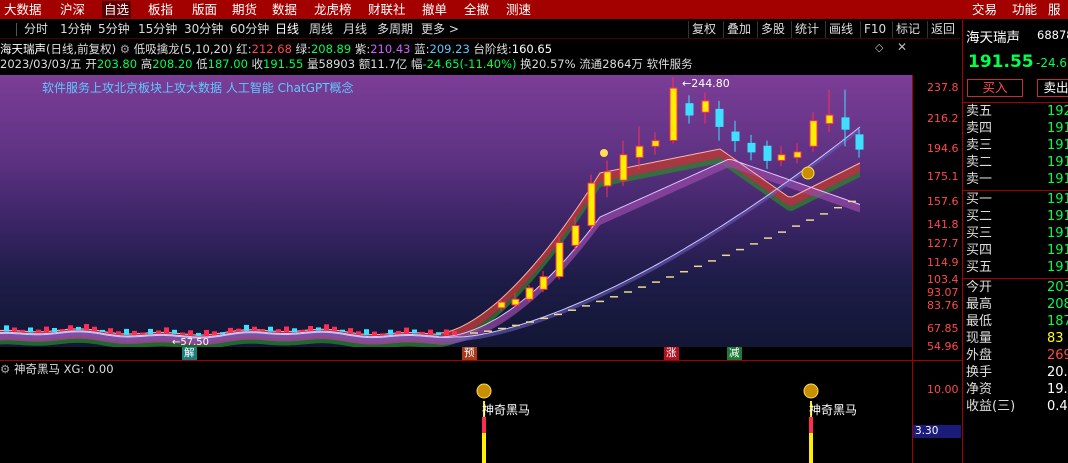 The width and height of the screenshot is (1068, 463). I want to click on menu-item: 版面, so click(204, 9).